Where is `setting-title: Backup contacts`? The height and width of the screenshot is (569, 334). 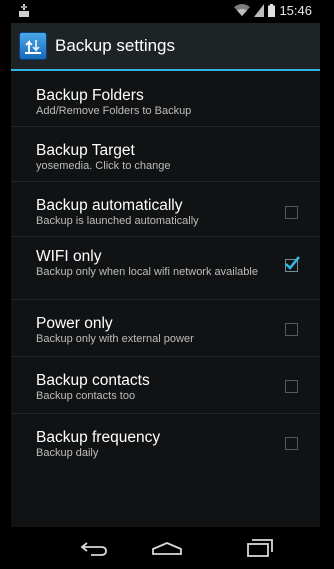
setting-title: Backup contacts is located at coordinates (93, 380).